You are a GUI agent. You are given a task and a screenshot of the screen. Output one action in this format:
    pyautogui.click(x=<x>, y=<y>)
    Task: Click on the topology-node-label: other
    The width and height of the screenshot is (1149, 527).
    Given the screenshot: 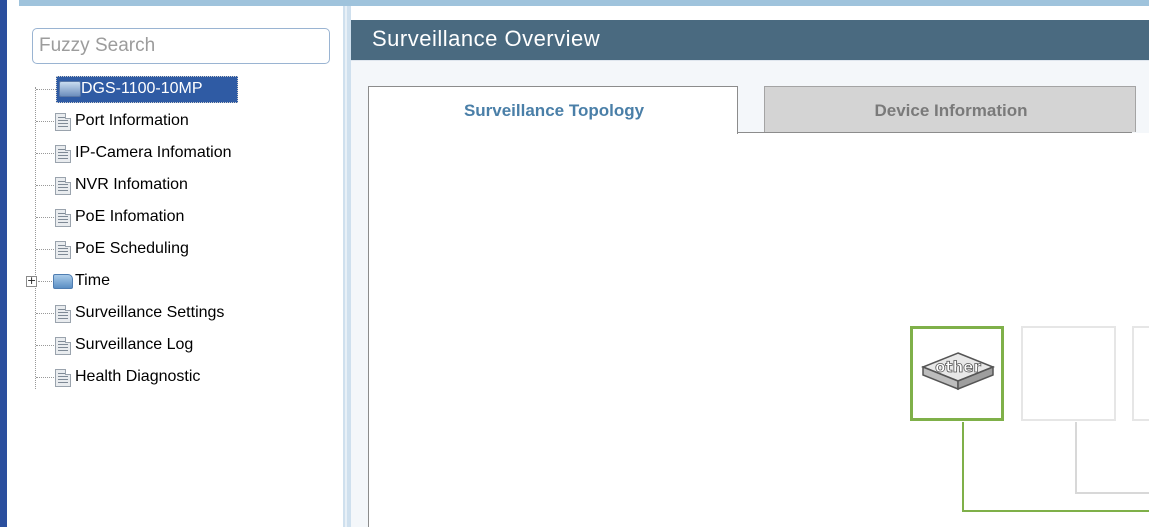 What is the action you would take?
    pyautogui.click(x=958, y=367)
    